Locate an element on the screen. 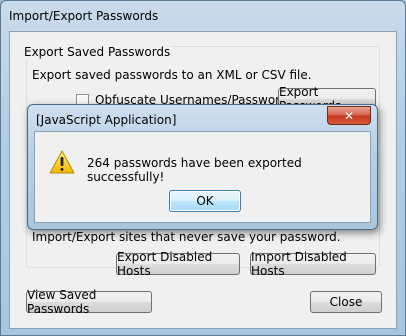 This screenshot has height=336, width=406. view-saved-passwords-button: View Saved Passwords is located at coordinates (89, 302).